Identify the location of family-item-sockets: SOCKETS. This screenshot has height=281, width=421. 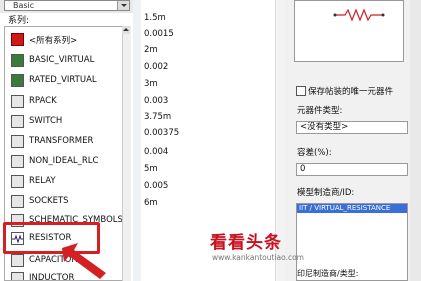
(65, 202).